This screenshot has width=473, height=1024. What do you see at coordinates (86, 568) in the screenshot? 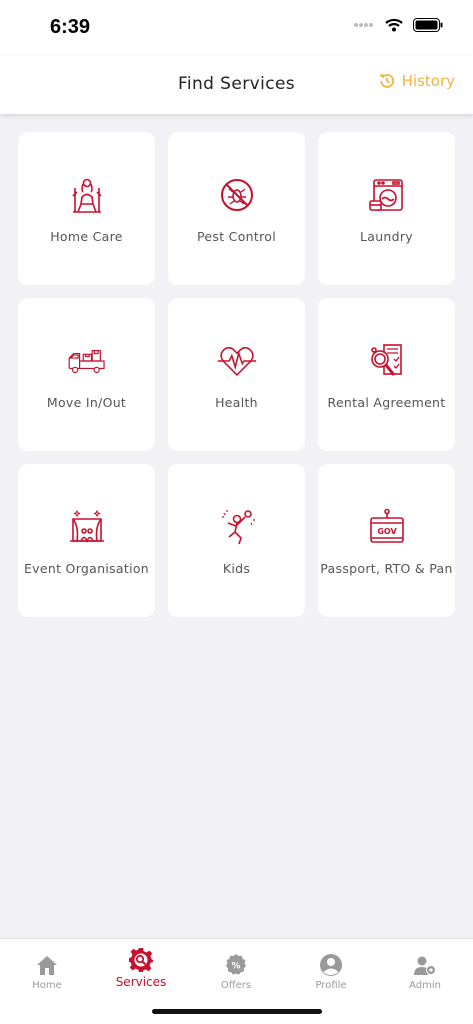
I see `service-label: Event Organisation` at bounding box center [86, 568].